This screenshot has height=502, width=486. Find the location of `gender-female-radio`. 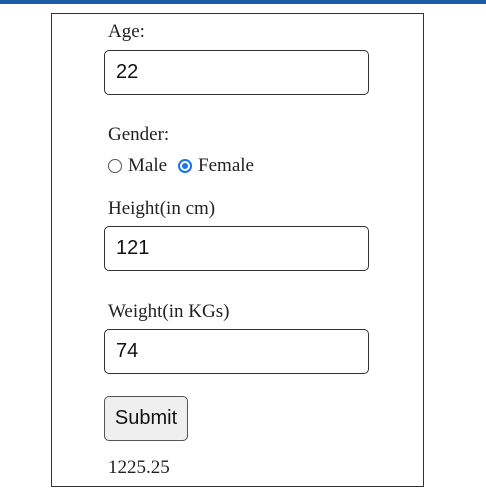

gender-female-radio is located at coordinates (185, 166).